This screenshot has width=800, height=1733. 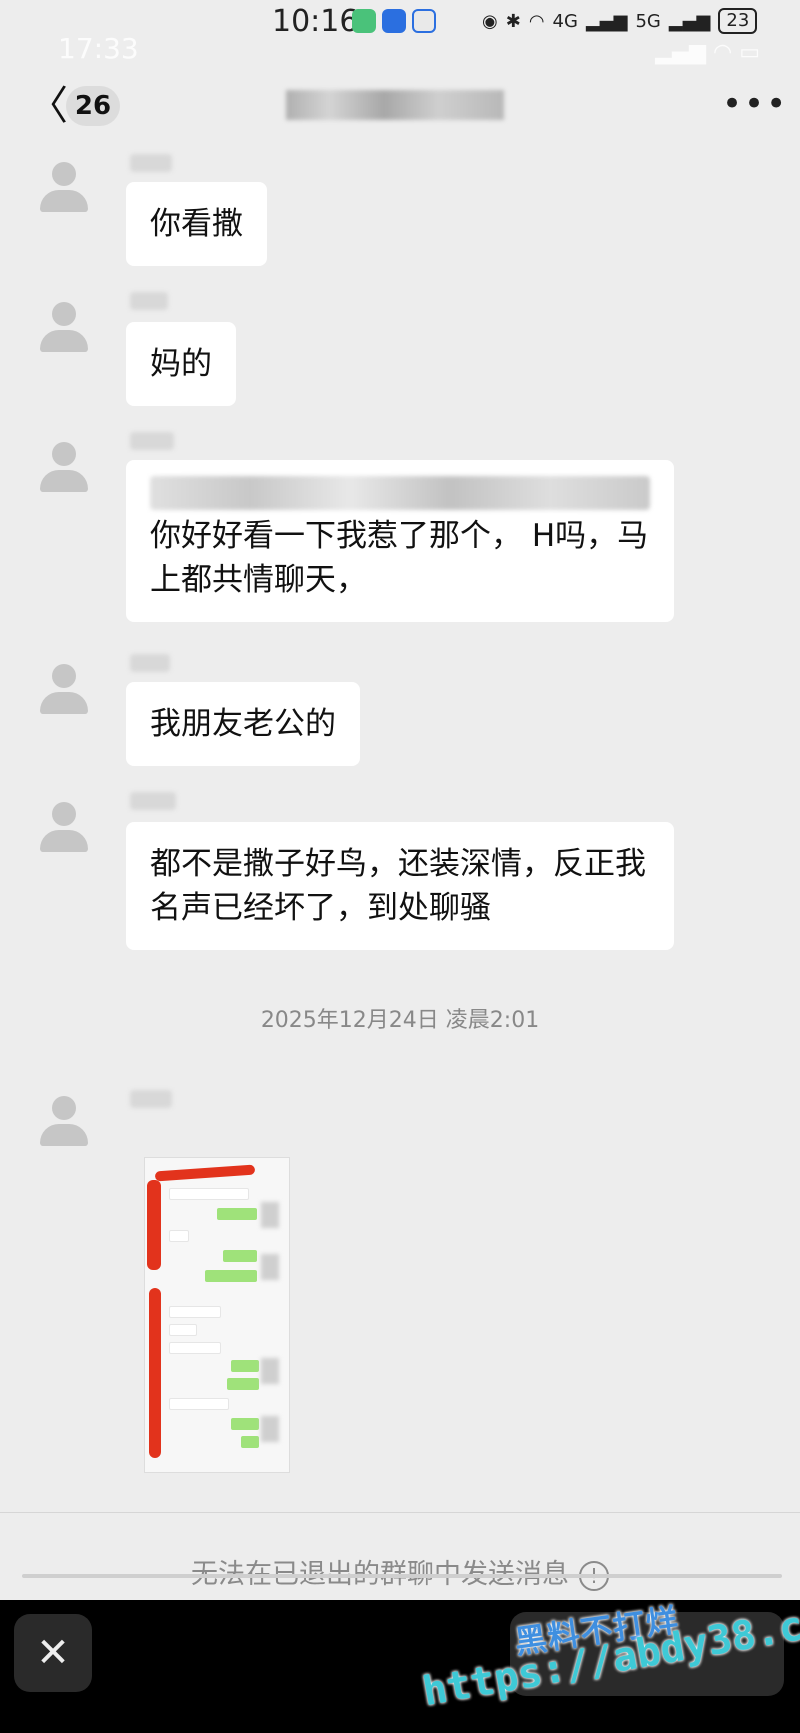 I want to click on exited-group-notice: 无法在已退出的群聊中发送消息!, so click(x=400, y=1571).